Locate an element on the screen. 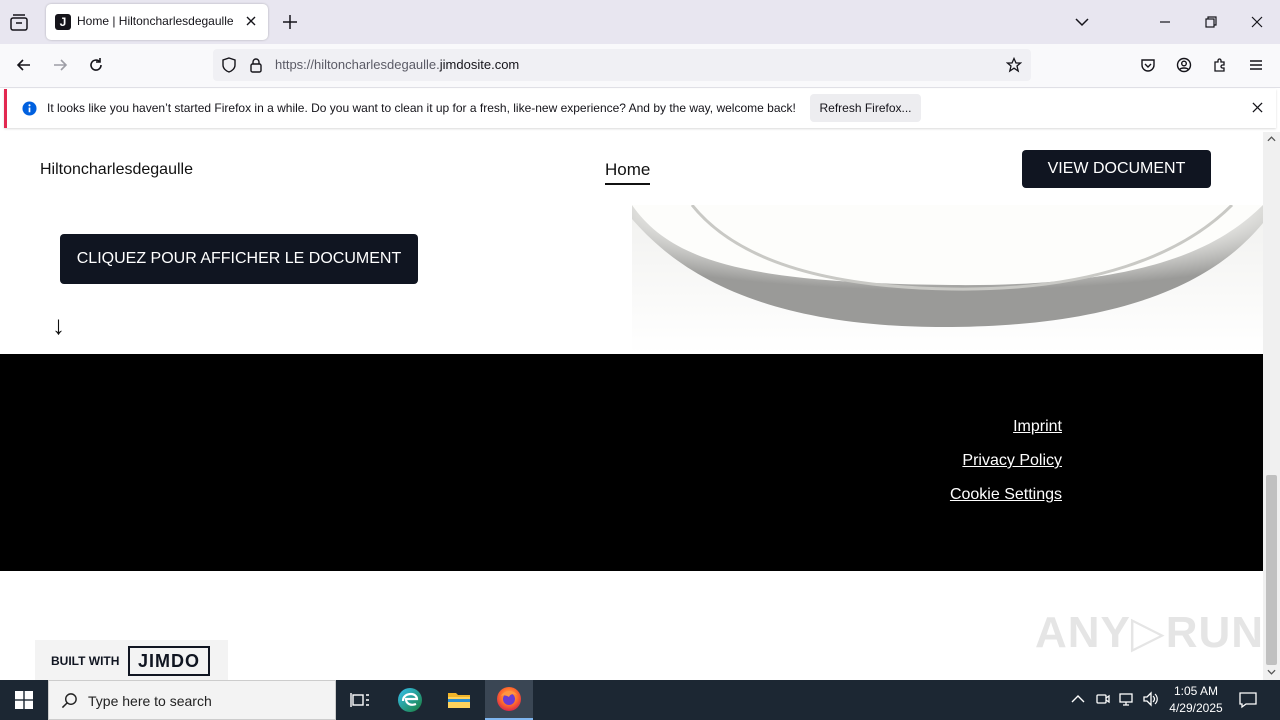 The image size is (1280, 720). tab-overview-icon is located at coordinates (19, 23).